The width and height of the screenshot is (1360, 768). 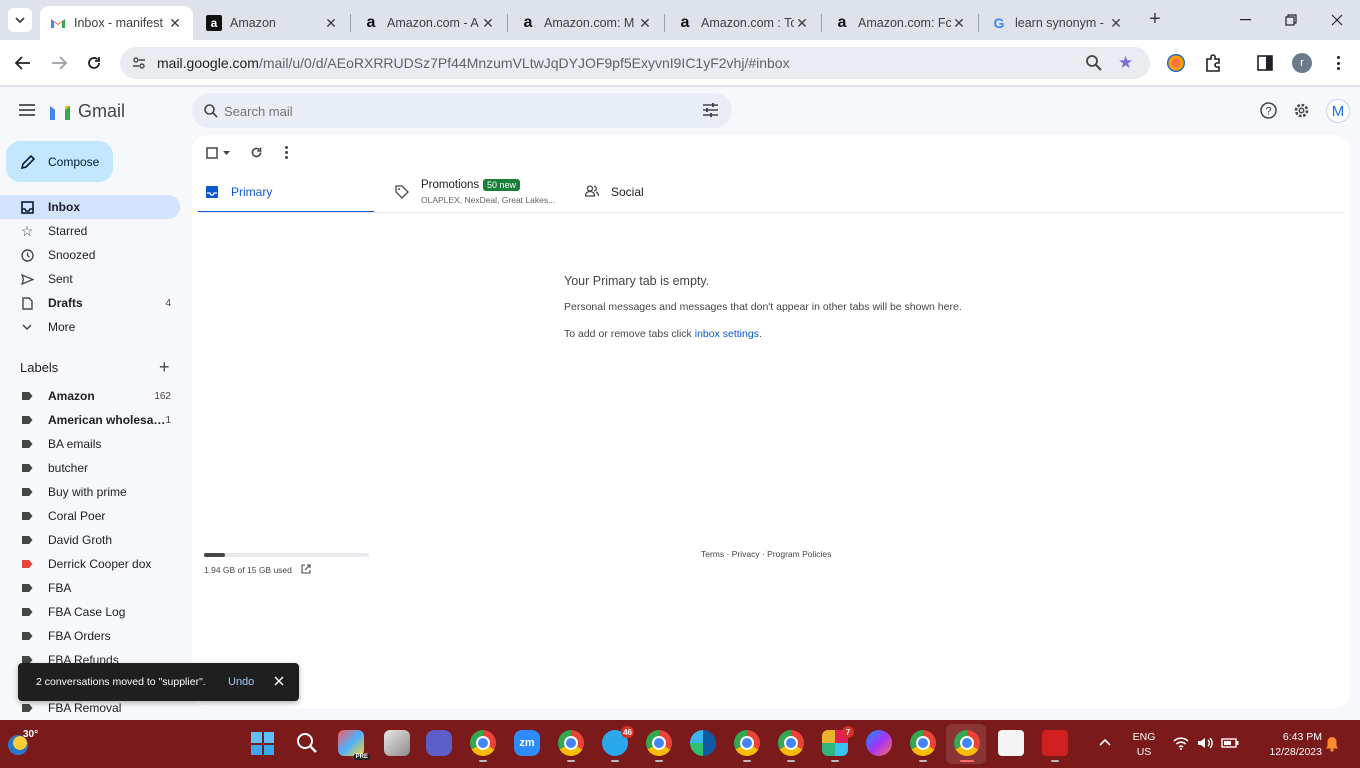 I want to click on profile-avatar: r, so click(x=1302, y=63).